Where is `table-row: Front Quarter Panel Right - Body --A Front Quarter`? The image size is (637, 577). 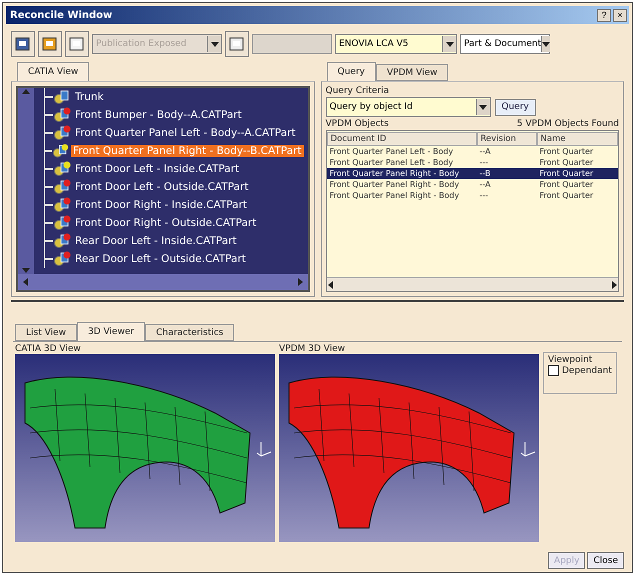 table-row: Front Quarter Panel Right - Body --A Front Quarter is located at coordinates (472, 184).